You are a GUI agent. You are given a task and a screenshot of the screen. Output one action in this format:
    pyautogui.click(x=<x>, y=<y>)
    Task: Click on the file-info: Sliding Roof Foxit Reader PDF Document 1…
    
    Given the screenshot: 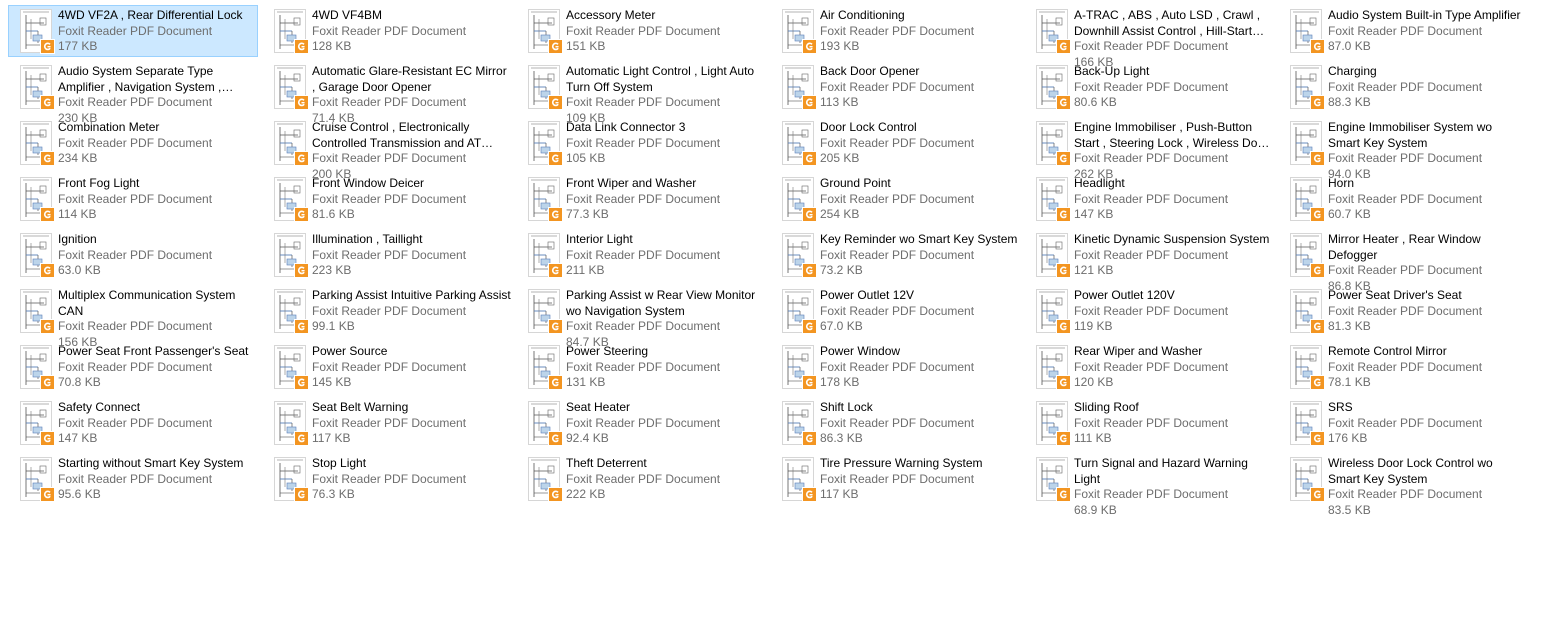 What is the action you would take?
    pyautogui.click(x=1173, y=422)
    